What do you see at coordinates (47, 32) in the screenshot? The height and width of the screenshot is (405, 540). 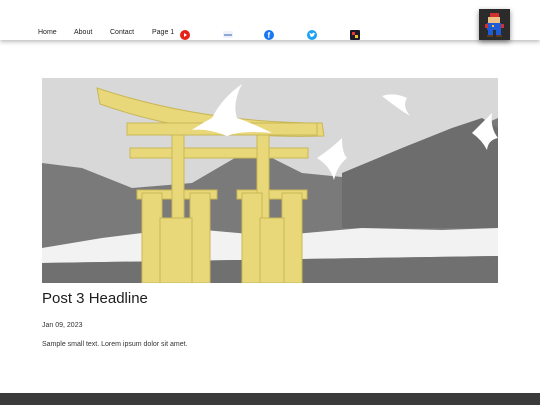 I see `nav-home: Home` at bounding box center [47, 32].